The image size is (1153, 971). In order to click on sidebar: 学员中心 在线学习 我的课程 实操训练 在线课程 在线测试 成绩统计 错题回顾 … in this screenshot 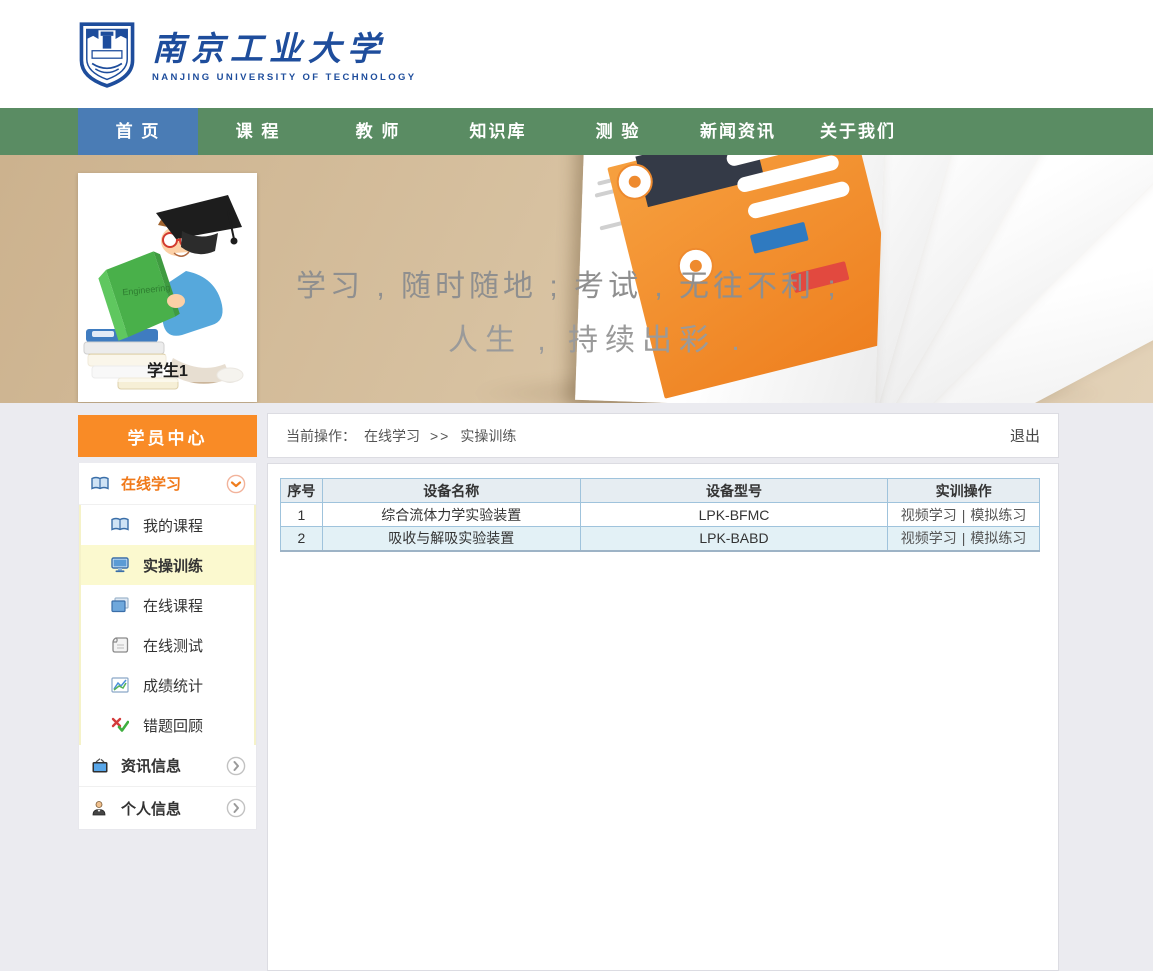, I will do `click(167, 622)`.